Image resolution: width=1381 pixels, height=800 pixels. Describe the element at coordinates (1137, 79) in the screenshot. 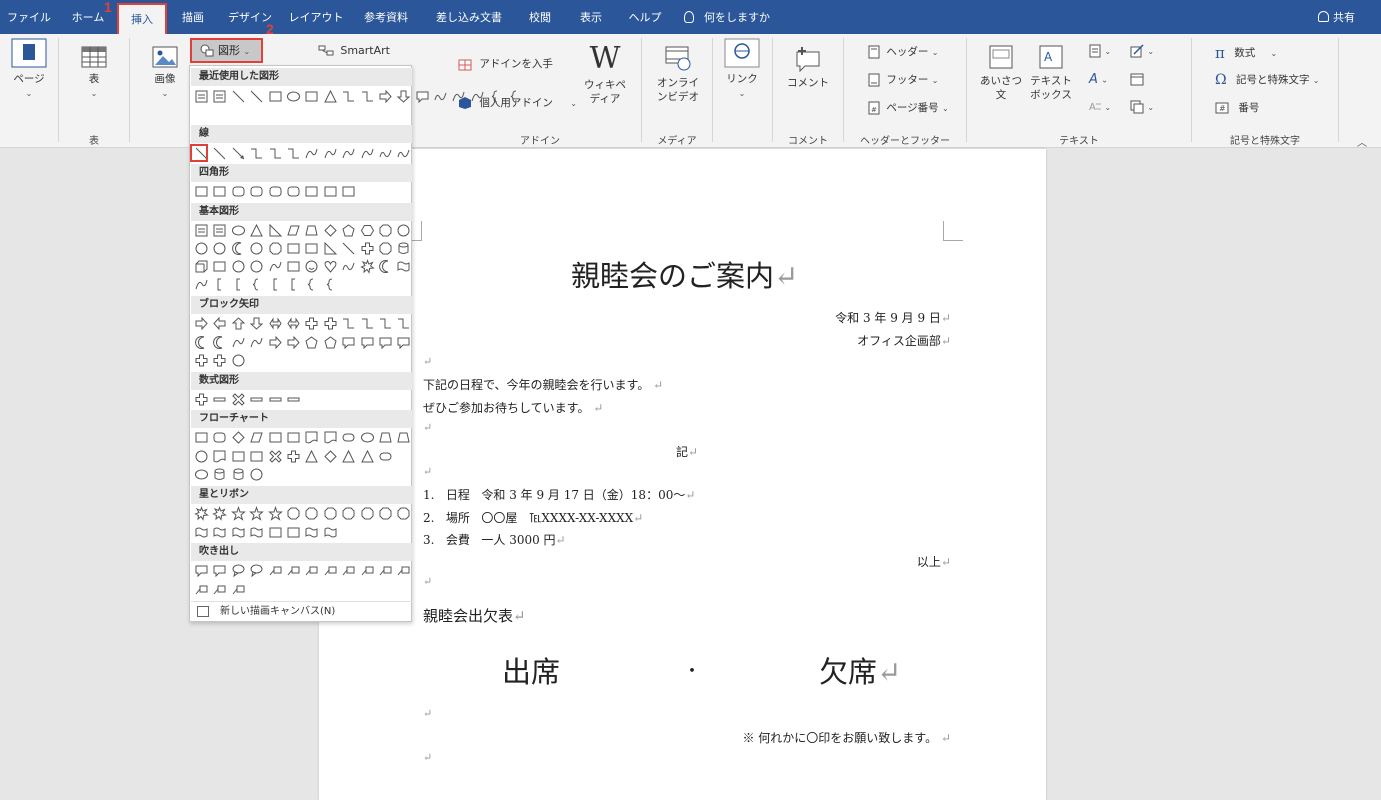

I see `date-time-button` at that location.